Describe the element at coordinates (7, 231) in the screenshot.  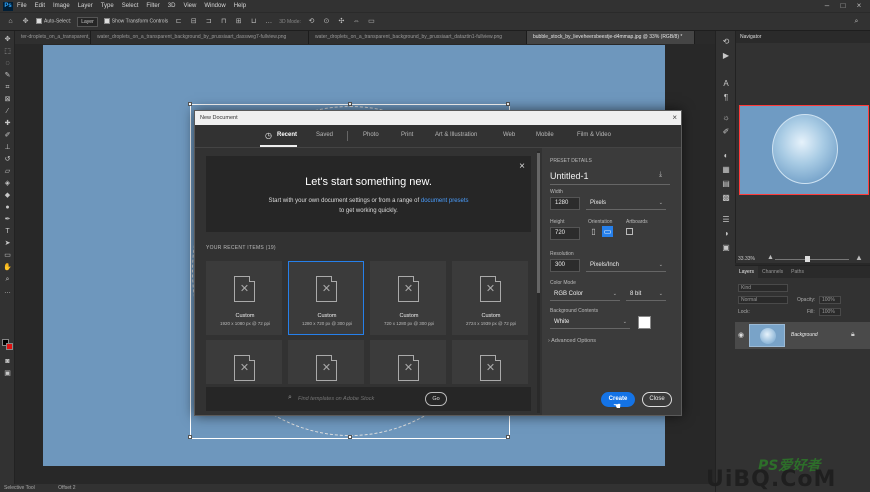
I see `type-tool-icon: T` at that location.